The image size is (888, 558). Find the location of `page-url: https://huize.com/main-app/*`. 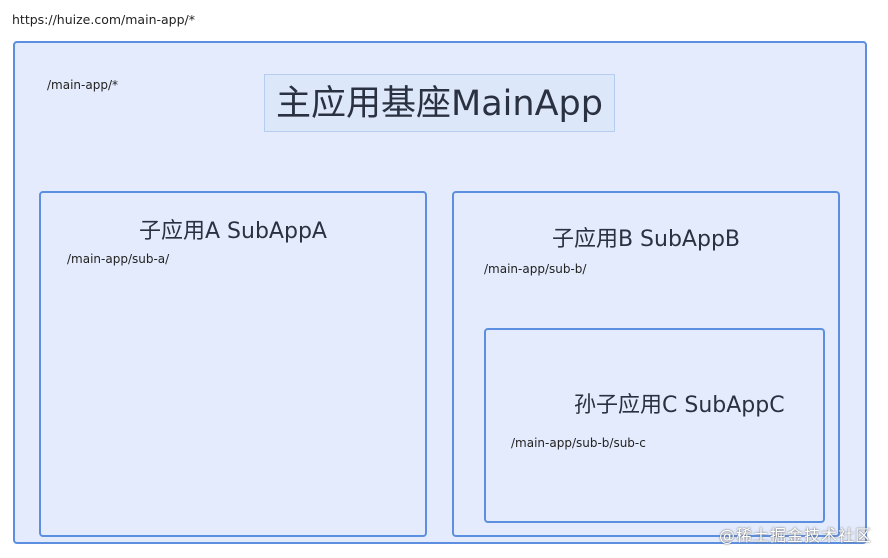

page-url: https://huize.com/main-app/* is located at coordinates (103, 19).